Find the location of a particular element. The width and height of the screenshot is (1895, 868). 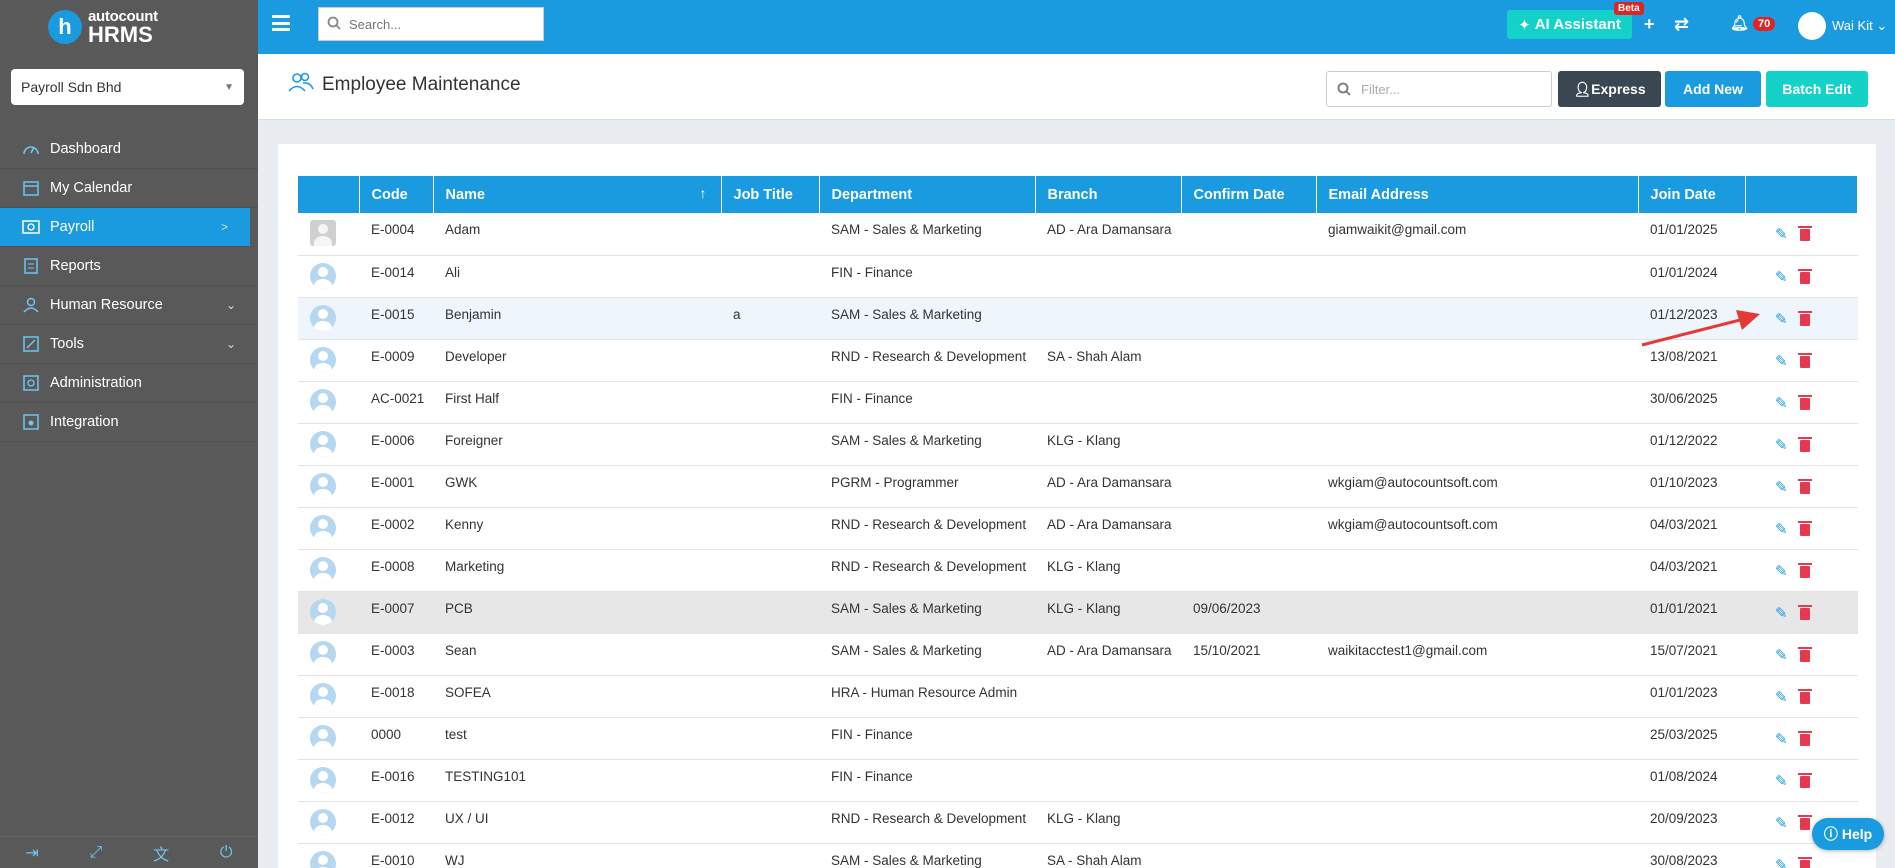

cell-join: 25/03/2025 is located at coordinates (1684, 734).